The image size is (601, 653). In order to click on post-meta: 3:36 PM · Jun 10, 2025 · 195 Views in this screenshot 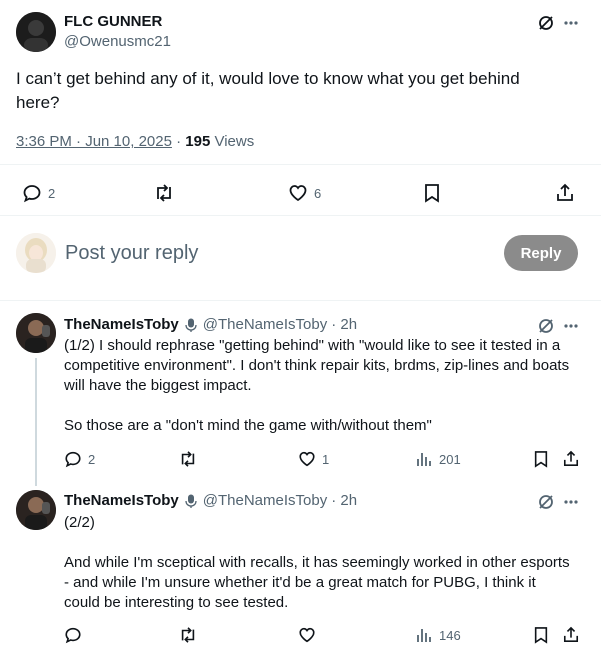, I will do `click(135, 141)`.